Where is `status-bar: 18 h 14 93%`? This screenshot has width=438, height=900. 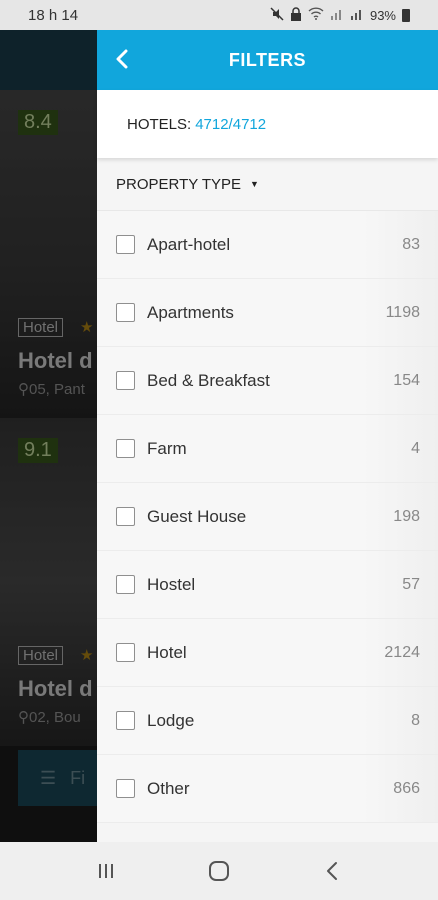
status-bar: 18 h 14 93% is located at coordinates (219, 15).